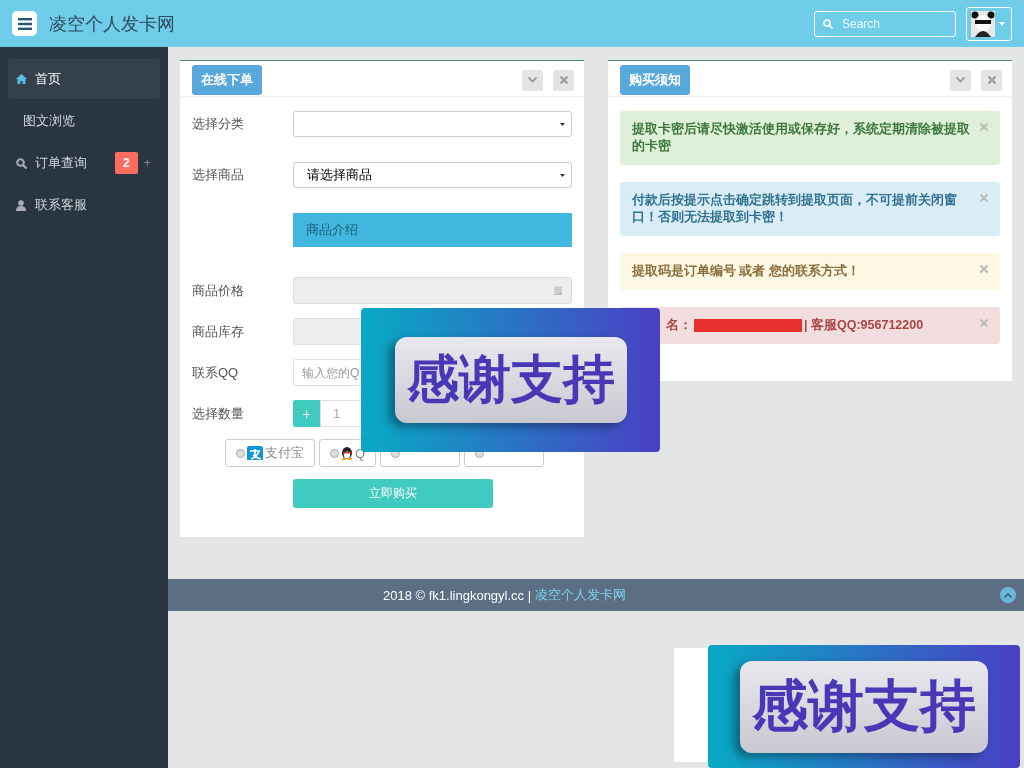  Describe the element at coordinates (655, 80) in the screenshot. I see `panel-title: 购买须知` at that location.